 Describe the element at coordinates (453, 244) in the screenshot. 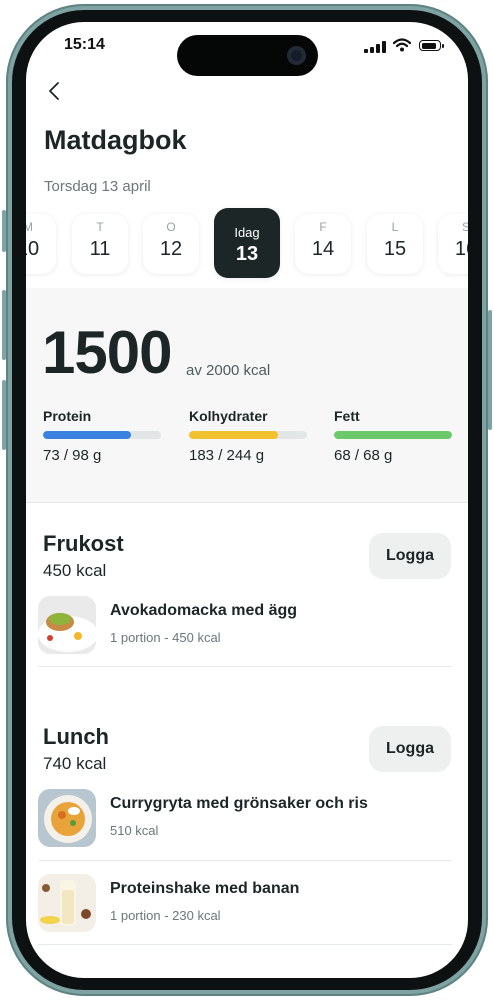

I see `day-item: S 16` at that location.